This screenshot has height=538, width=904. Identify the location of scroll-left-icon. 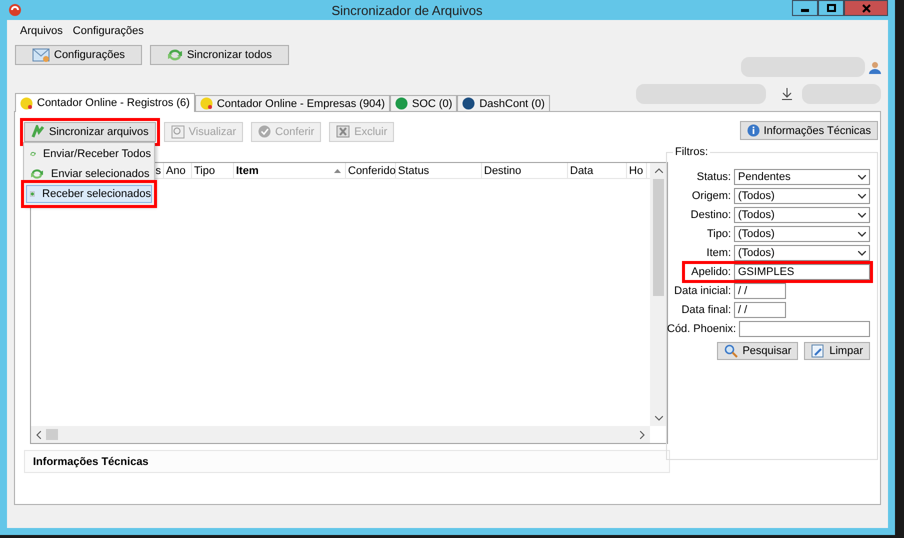
(38, 434).